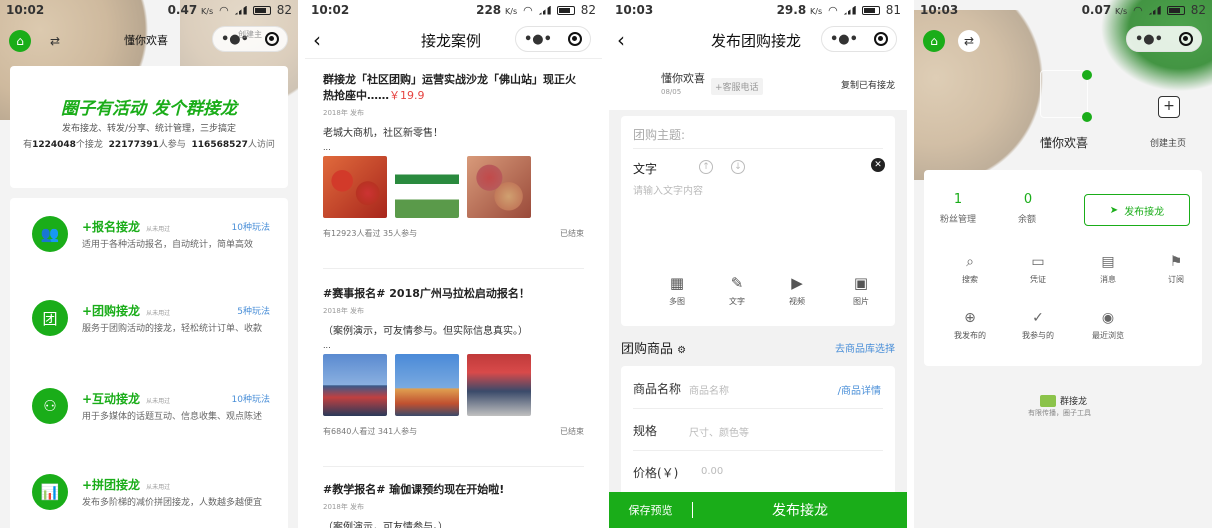  What do you see at coordinates (797, 290) in the screenshot?
I see `tool-video: ▶ 视频` at bounding box center [797, 290].